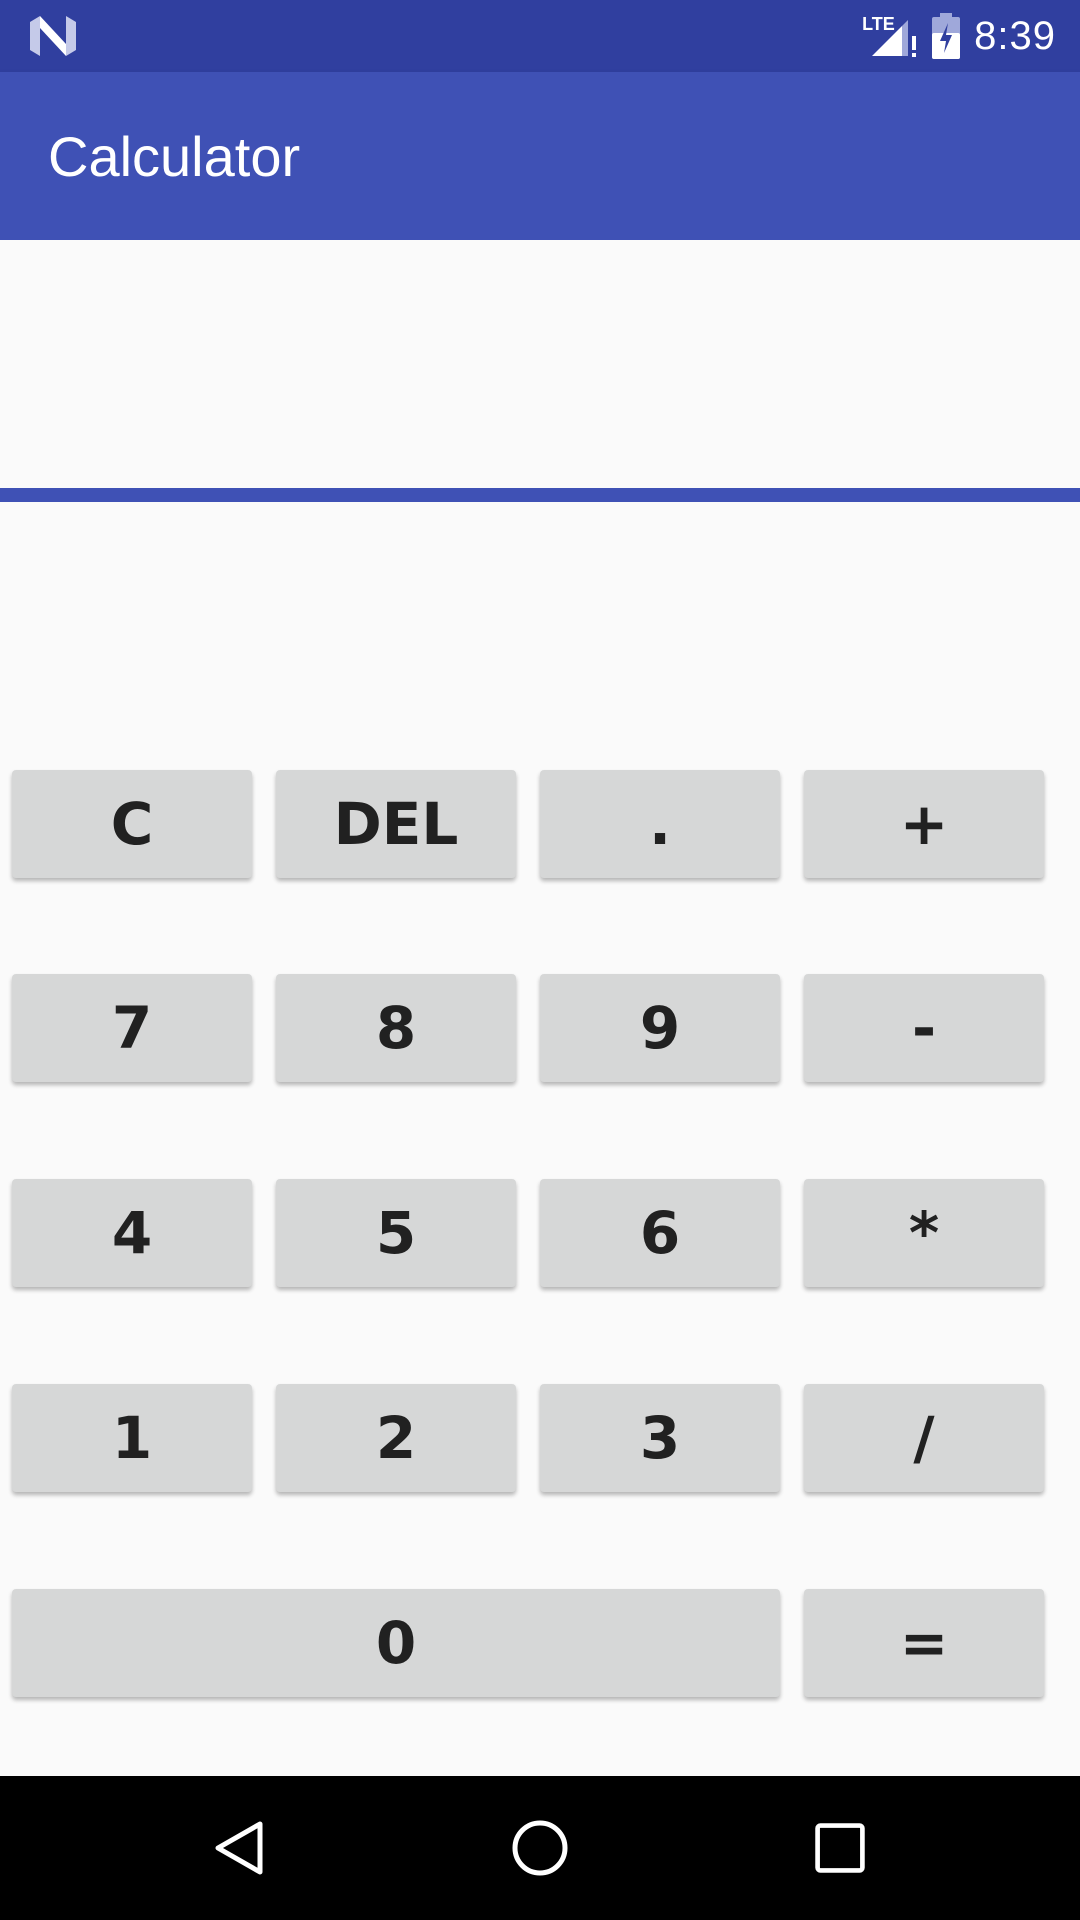 The width and height of the screenshot is (1080, 1920). Describe the element at coordinates (53, 36) in the screenshot. I see `n-logo-icon` at that location.